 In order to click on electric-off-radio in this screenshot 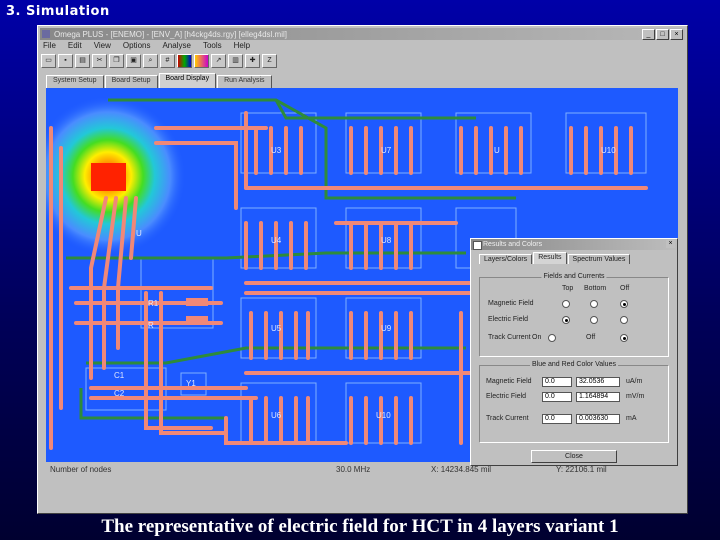, I will do `click(624, 320)`.